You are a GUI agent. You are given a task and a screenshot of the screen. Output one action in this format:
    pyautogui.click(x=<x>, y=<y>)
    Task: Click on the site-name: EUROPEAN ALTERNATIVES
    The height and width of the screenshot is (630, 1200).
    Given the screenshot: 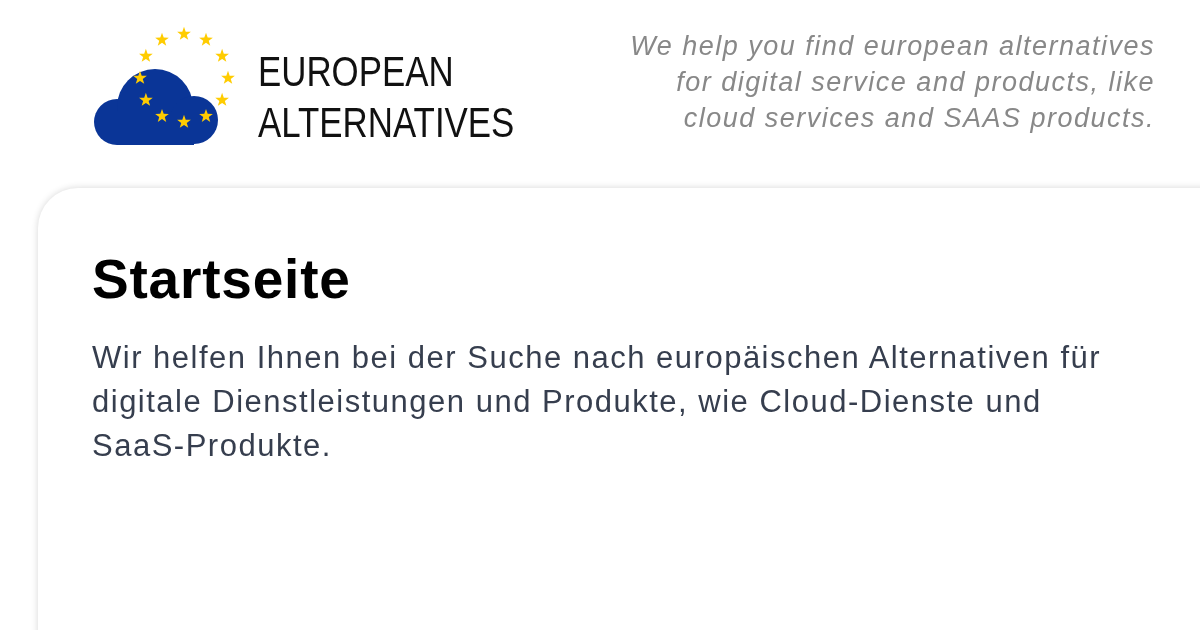 What is the action you would take?
    pyautogui.click(x=387, y=97)
    